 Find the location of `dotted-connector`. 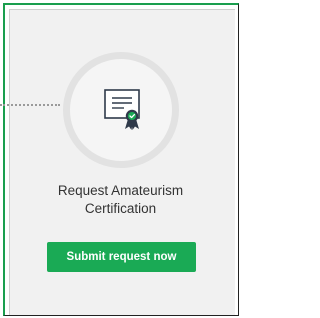

dotted-connector is located at coordinates (30, 105).